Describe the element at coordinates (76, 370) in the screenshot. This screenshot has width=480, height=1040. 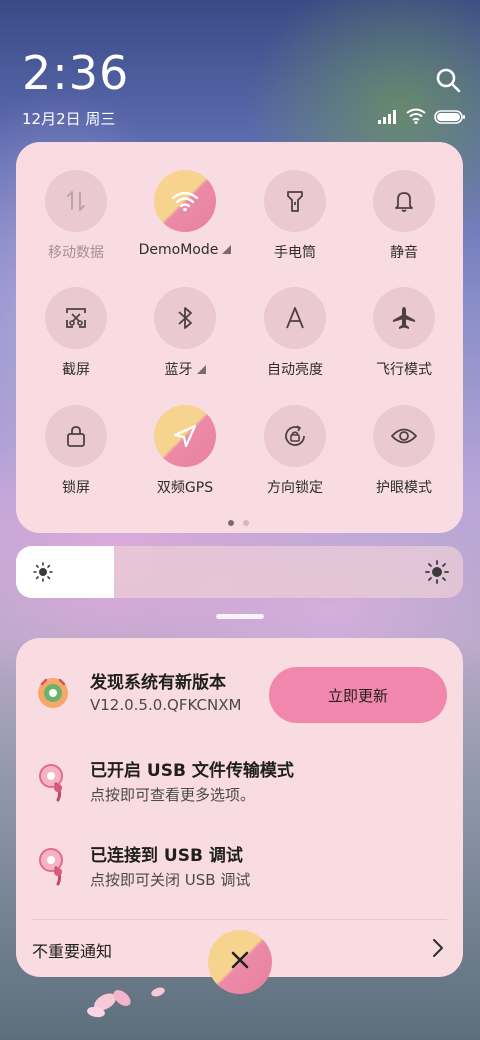
I see `tile-label: 截屏` at that location.